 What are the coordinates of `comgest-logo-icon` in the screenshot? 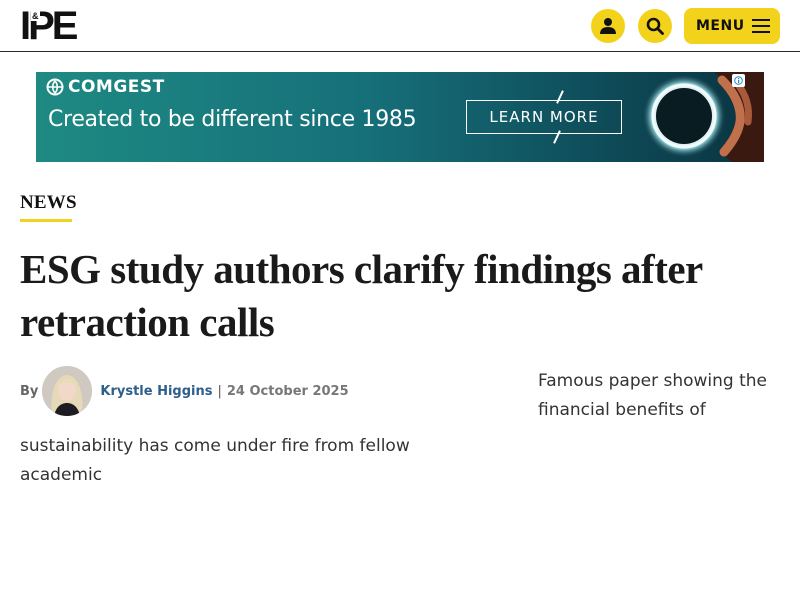 It's located at (55, 87).